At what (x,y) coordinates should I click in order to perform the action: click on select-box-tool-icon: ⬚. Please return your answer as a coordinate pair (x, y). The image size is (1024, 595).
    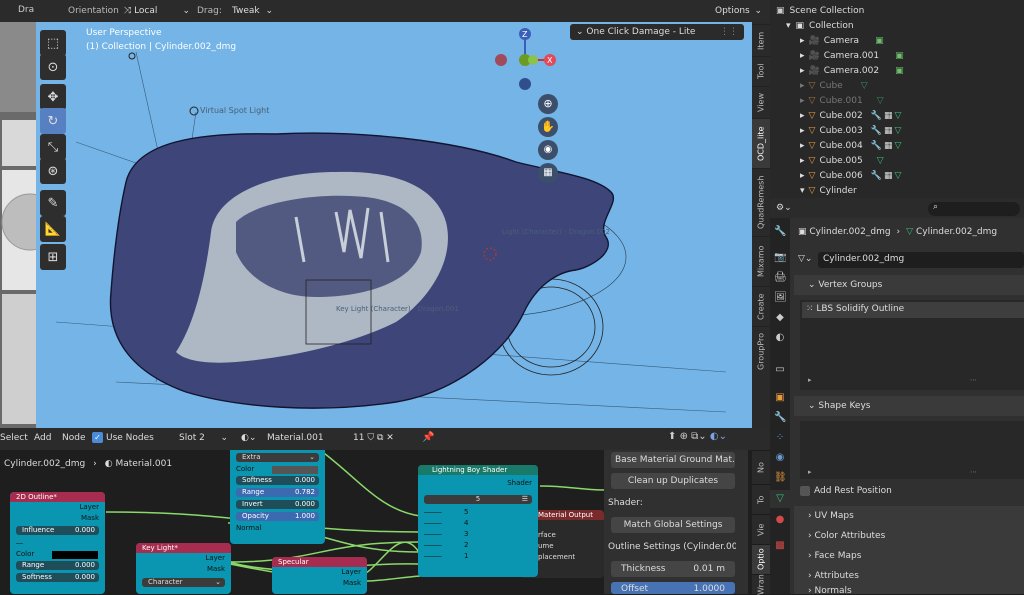
    Looking at the image, I should click on (53, 43).